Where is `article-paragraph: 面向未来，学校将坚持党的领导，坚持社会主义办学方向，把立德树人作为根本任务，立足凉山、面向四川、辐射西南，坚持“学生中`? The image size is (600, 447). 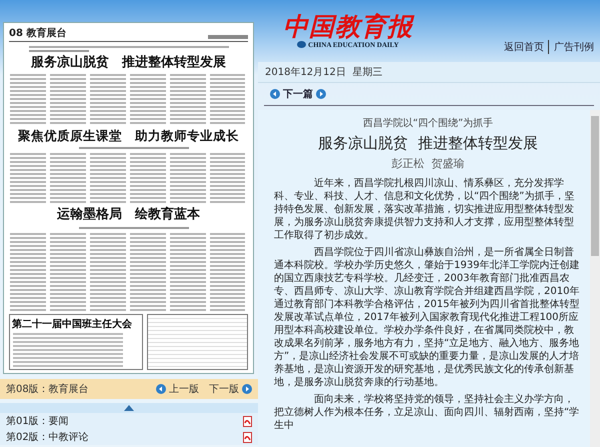
article-paragraph: 面向未来，学校将坚持党的领导，坚持社会主义办学方向，把立德树人作为根本任务，立足凉山、面向四川、辐射西南，坚持“学生中 is located at coordinates (427, 412).